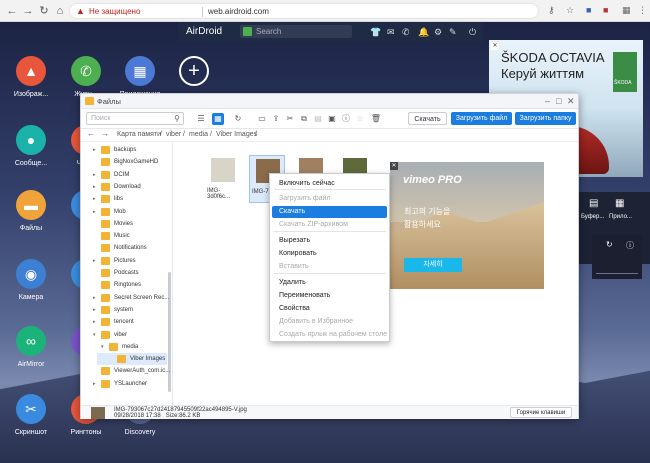 The height and width of the screenshot is (463, 650). What do you see at coordinates (31, 205) in the screenshot?
I see `folder-icon: ▬` at bounding box center [31, 205].